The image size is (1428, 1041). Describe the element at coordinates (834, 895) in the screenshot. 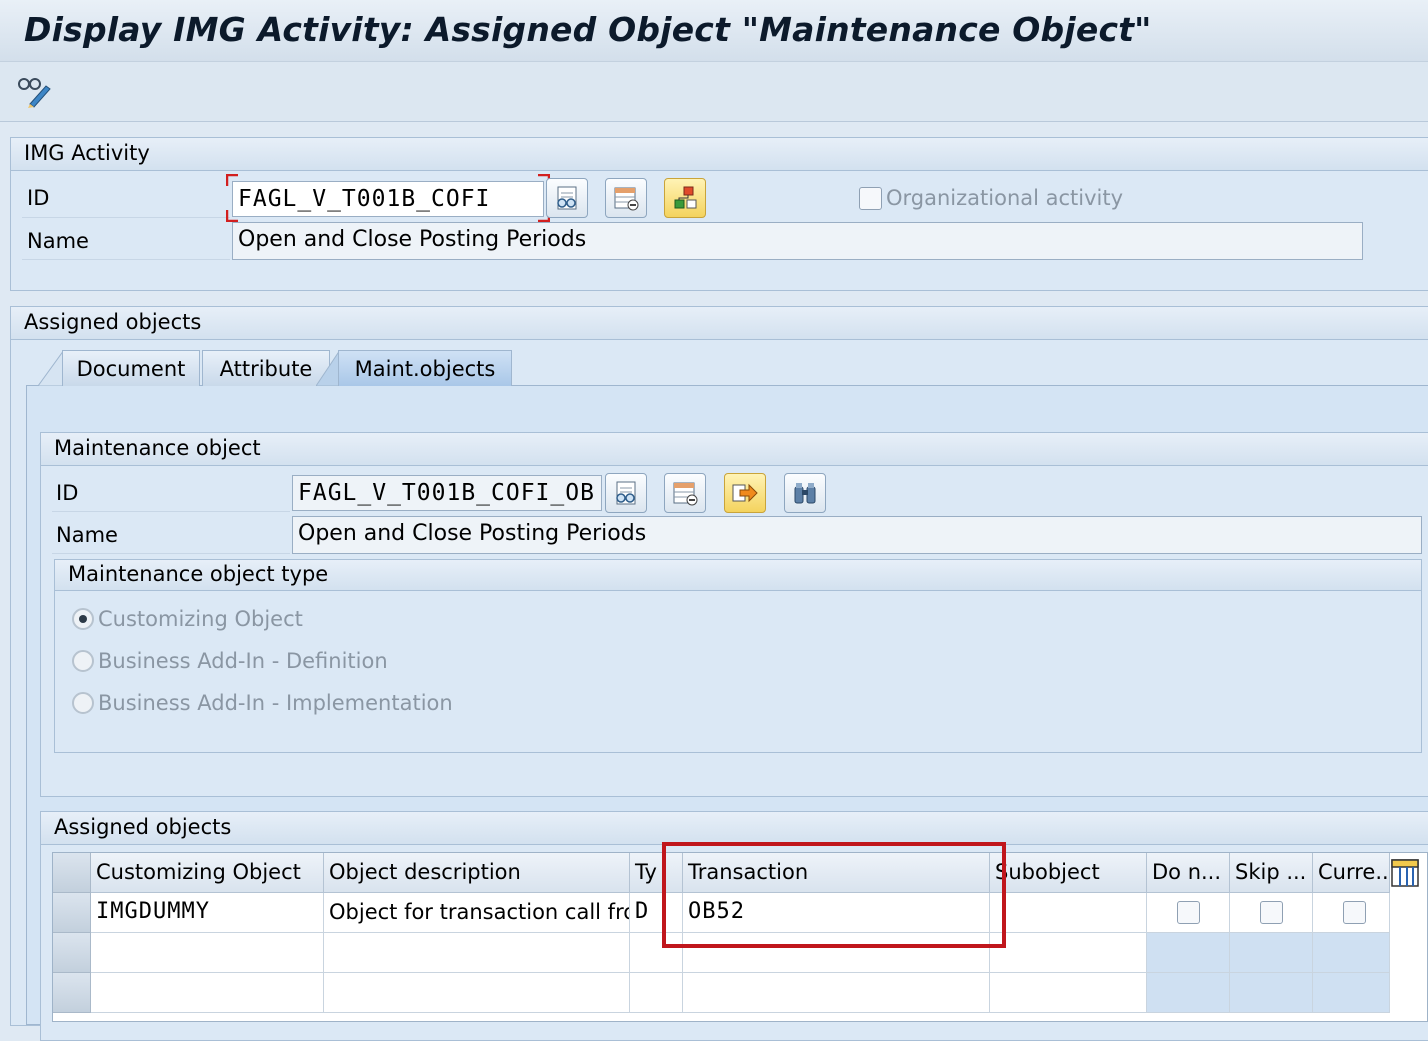

I see `transaction-highlight-box` at that location.